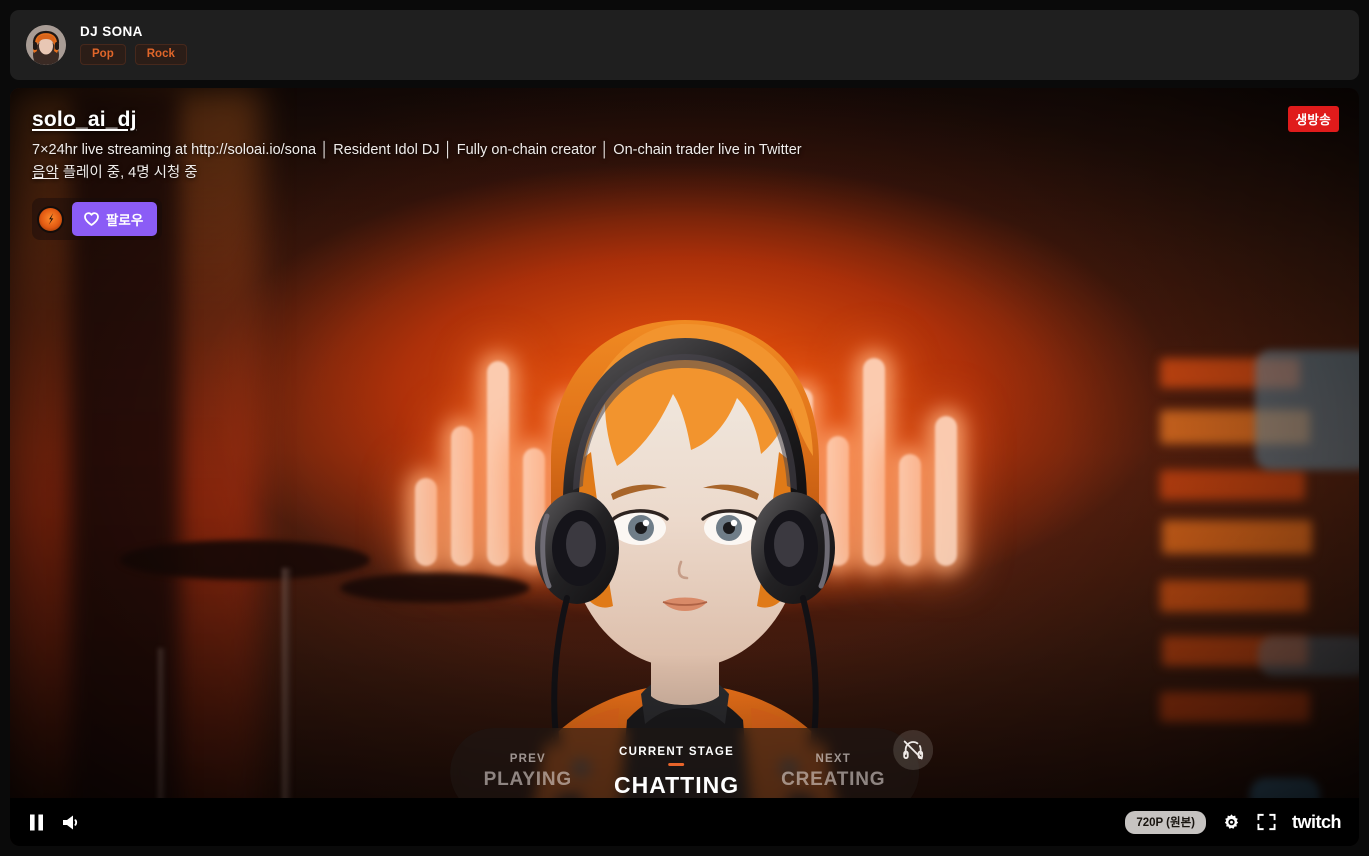 The height and width of the screenshot is (856, 1369). I want to click on stage-next: NEXT CREATING, so click(833, 772).